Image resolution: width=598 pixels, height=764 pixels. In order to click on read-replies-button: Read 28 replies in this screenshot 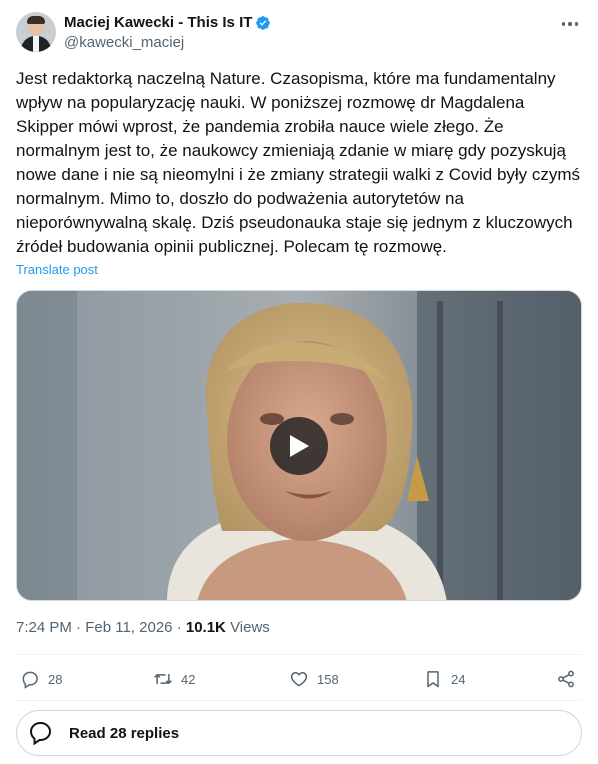, I will do `click(299, 733)`.